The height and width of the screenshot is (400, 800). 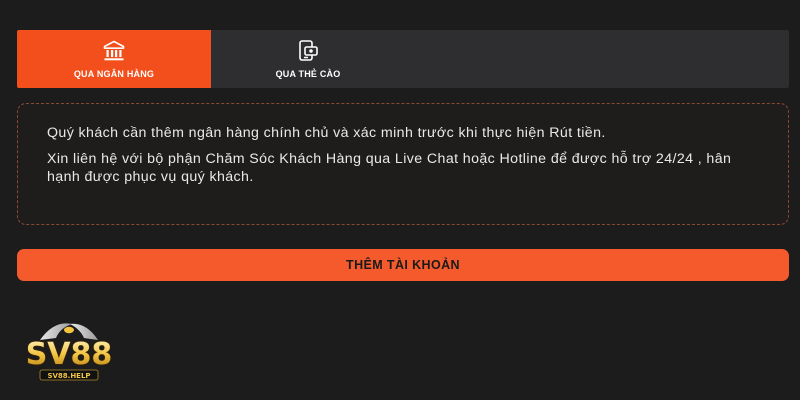 What do you see at coordinates (114, 74) in the screenshot?
I see `tab-bank-label: QUA NGÂN HÀNG` at bounding box center [114, 74].